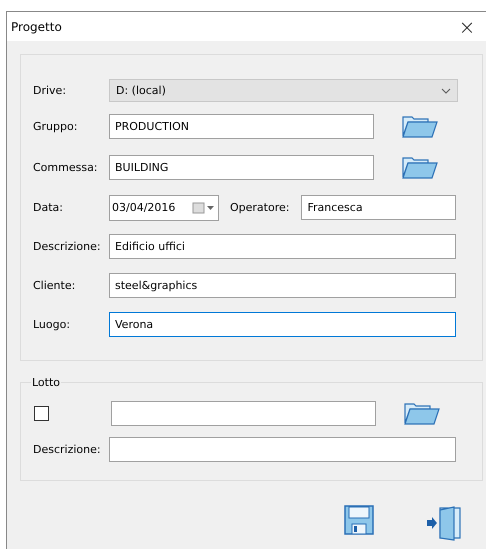 The width and height of the screenshot is (486, 549). Describe the element at coordinates (50, 90) in the screenshot. I see `field-label: Drive:` at that location.